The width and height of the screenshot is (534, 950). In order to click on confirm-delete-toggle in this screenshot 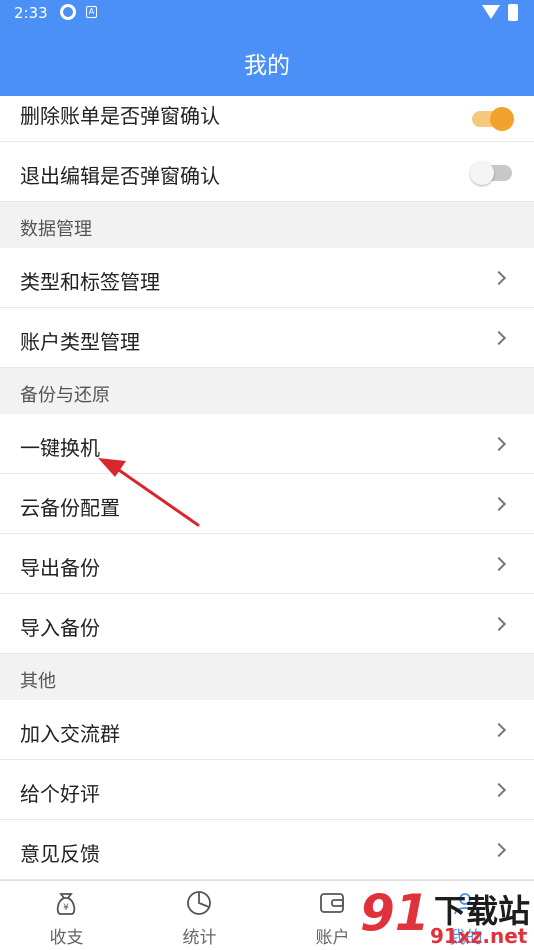, I will do `click(493, 119)`.